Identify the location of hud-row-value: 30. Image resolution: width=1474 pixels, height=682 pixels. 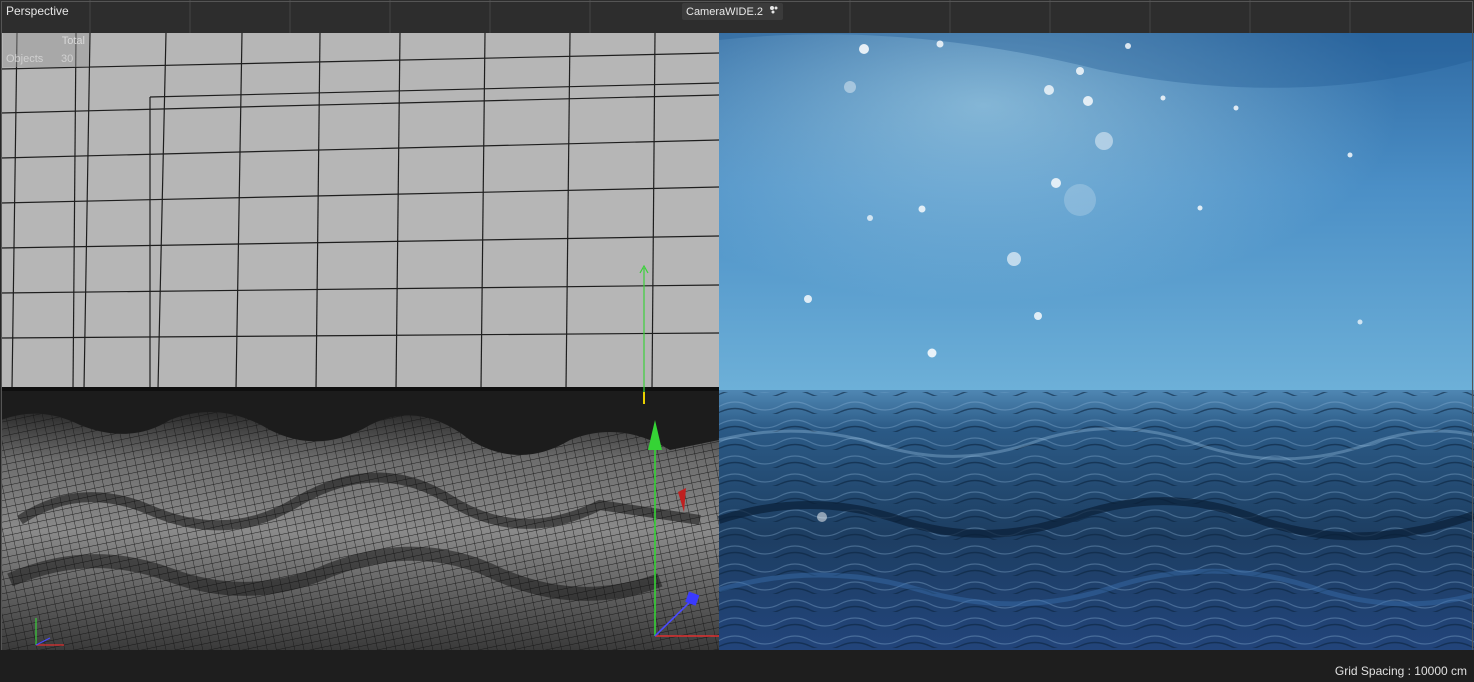
(67, 59).